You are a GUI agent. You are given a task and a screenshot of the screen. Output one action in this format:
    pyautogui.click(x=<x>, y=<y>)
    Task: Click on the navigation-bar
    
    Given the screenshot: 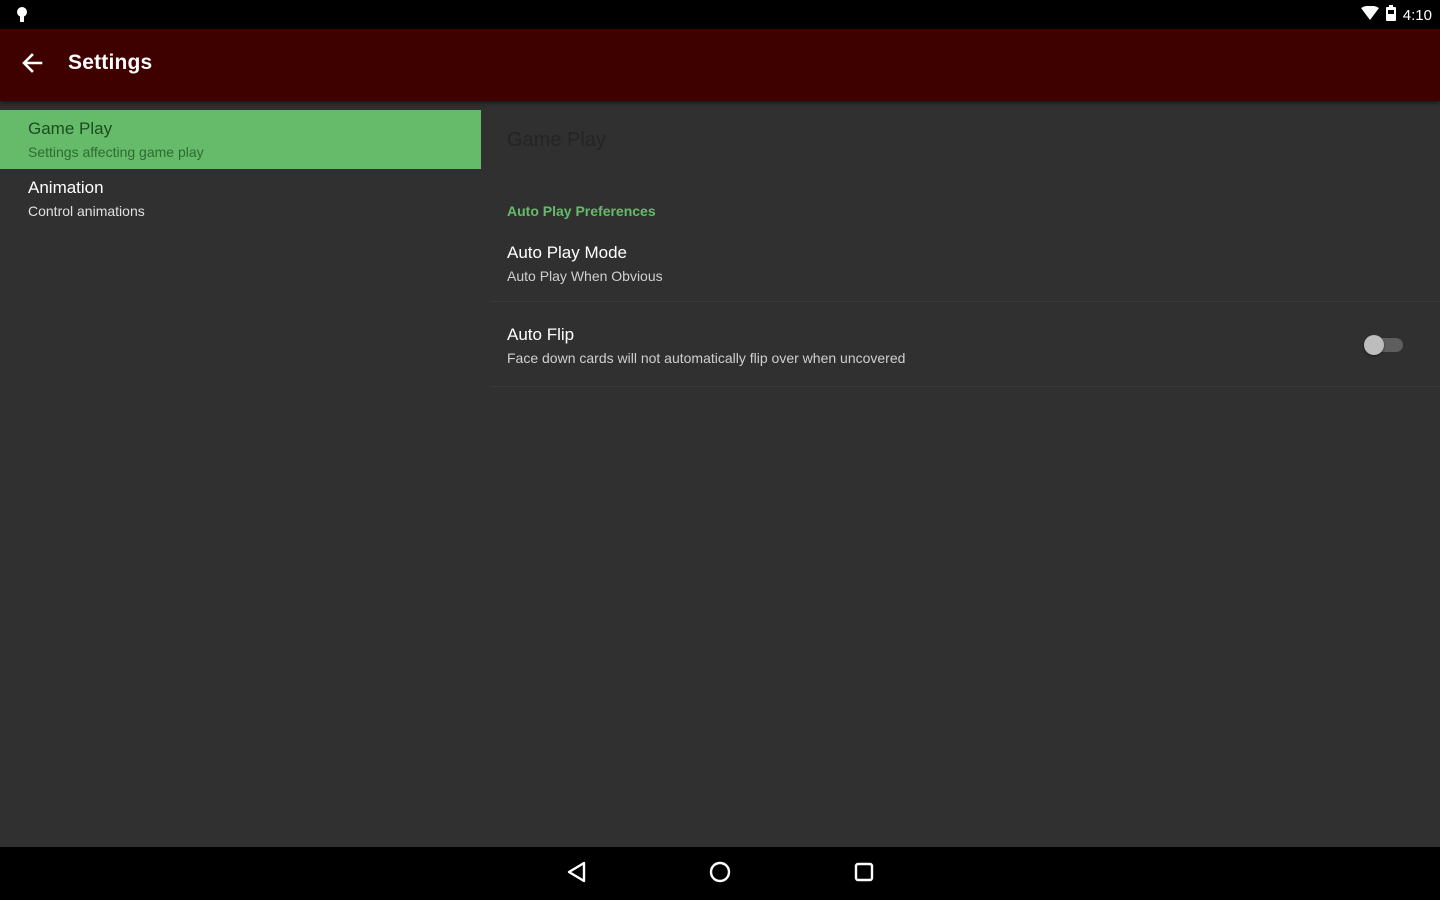 What is the action you would take?
    pyautogui.click(x=720, y=873)
    